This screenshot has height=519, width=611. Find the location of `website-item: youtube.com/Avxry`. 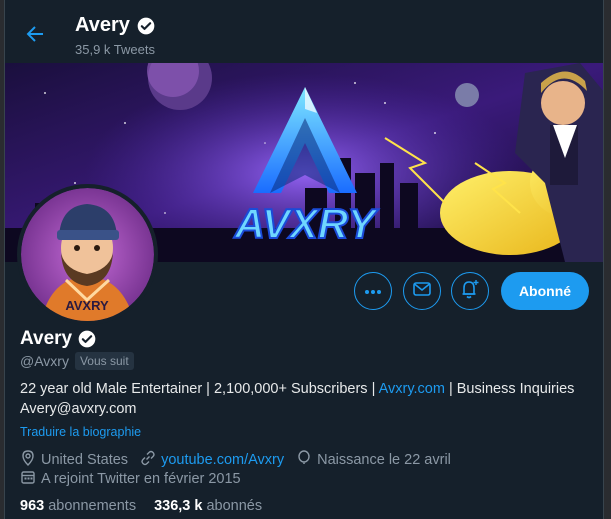

website-item: youtube.com/Avxry is located at coordinates (212, 460).